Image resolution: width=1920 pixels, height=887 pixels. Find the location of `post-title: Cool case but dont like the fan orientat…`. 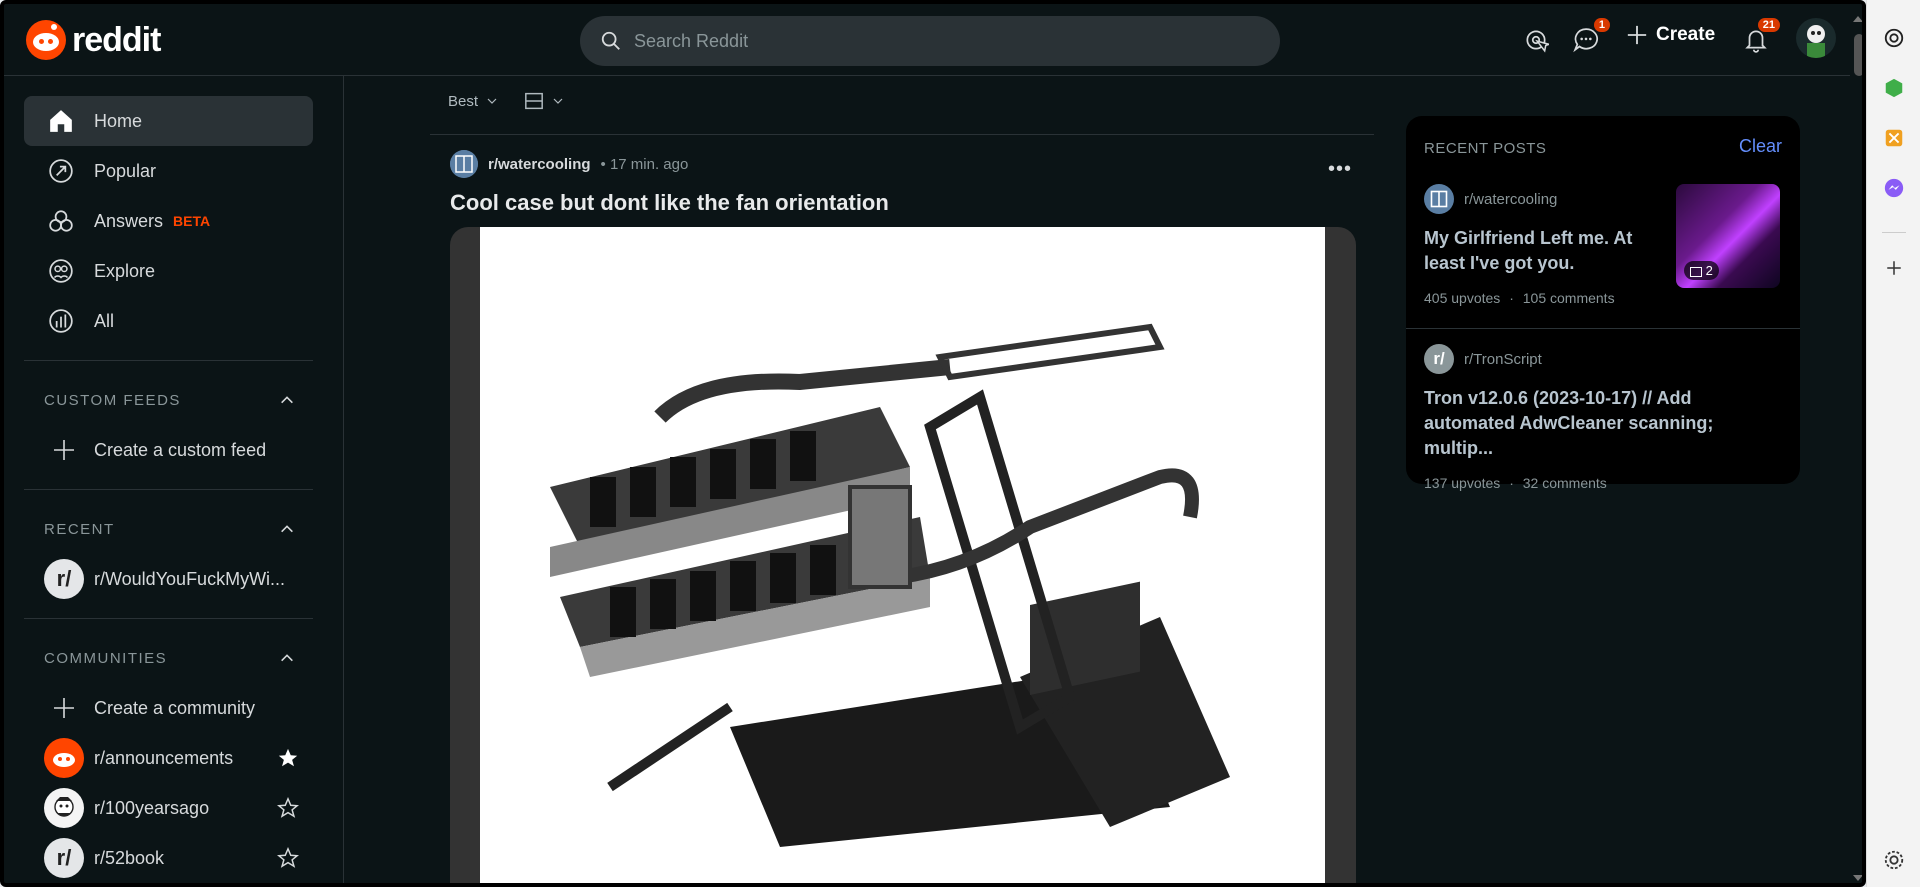

post-title: Cool case but dont like the fan orientat… is located at coordinates (669, 203).